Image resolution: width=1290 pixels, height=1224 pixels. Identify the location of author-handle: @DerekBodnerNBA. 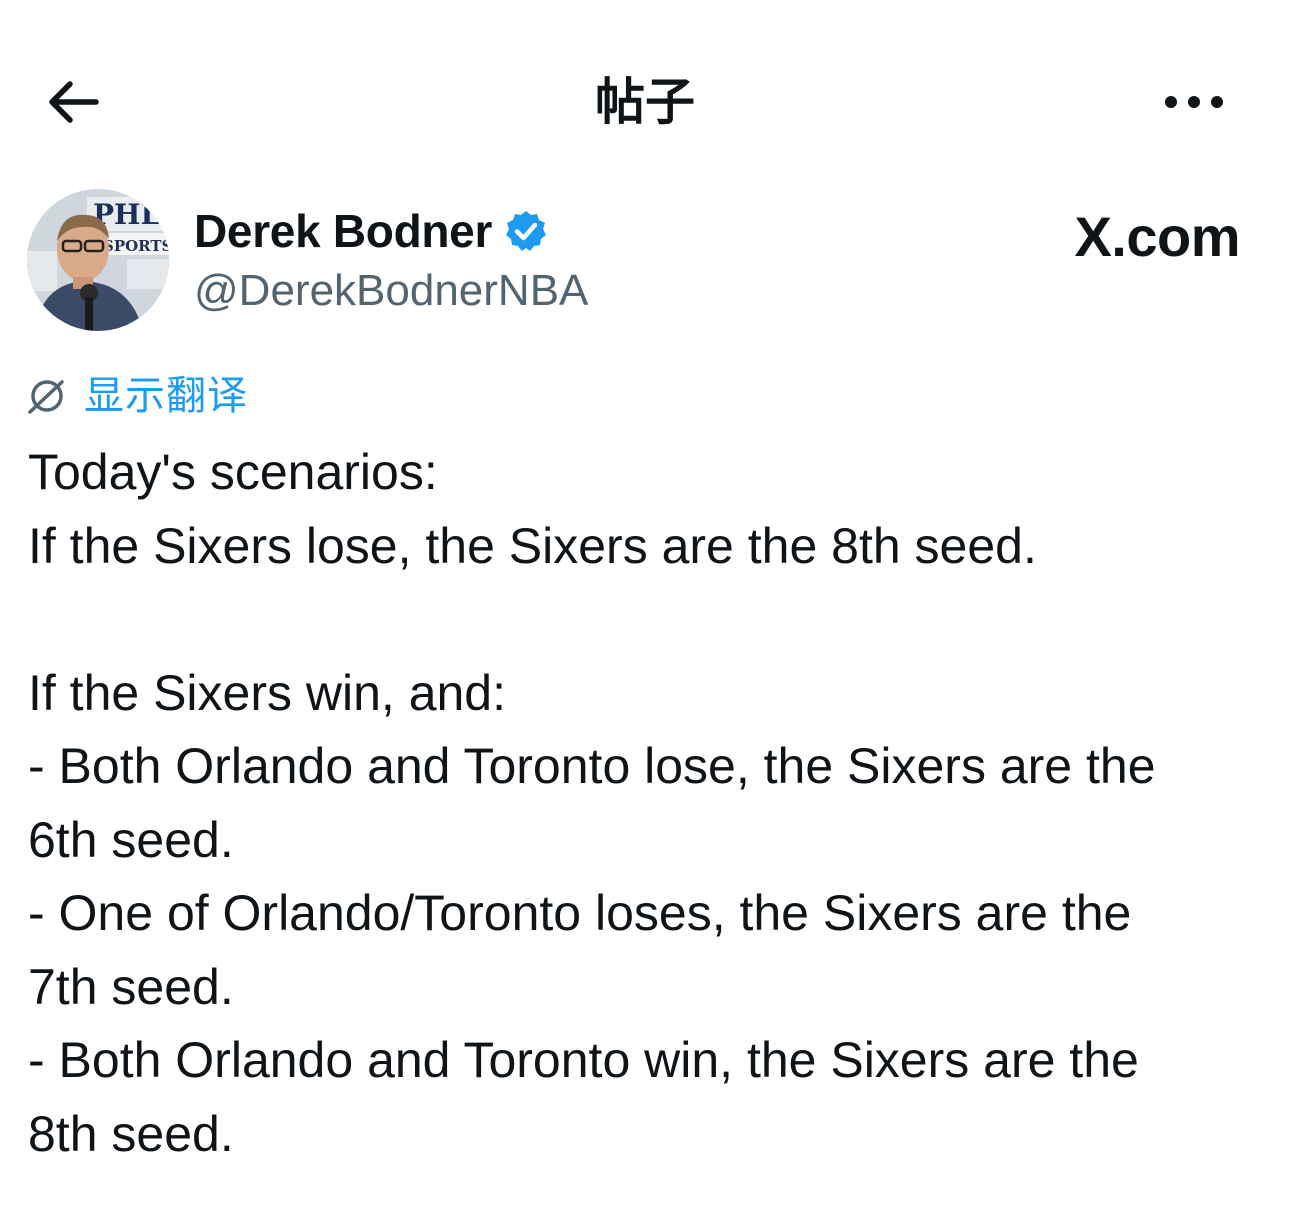
(391, 291).